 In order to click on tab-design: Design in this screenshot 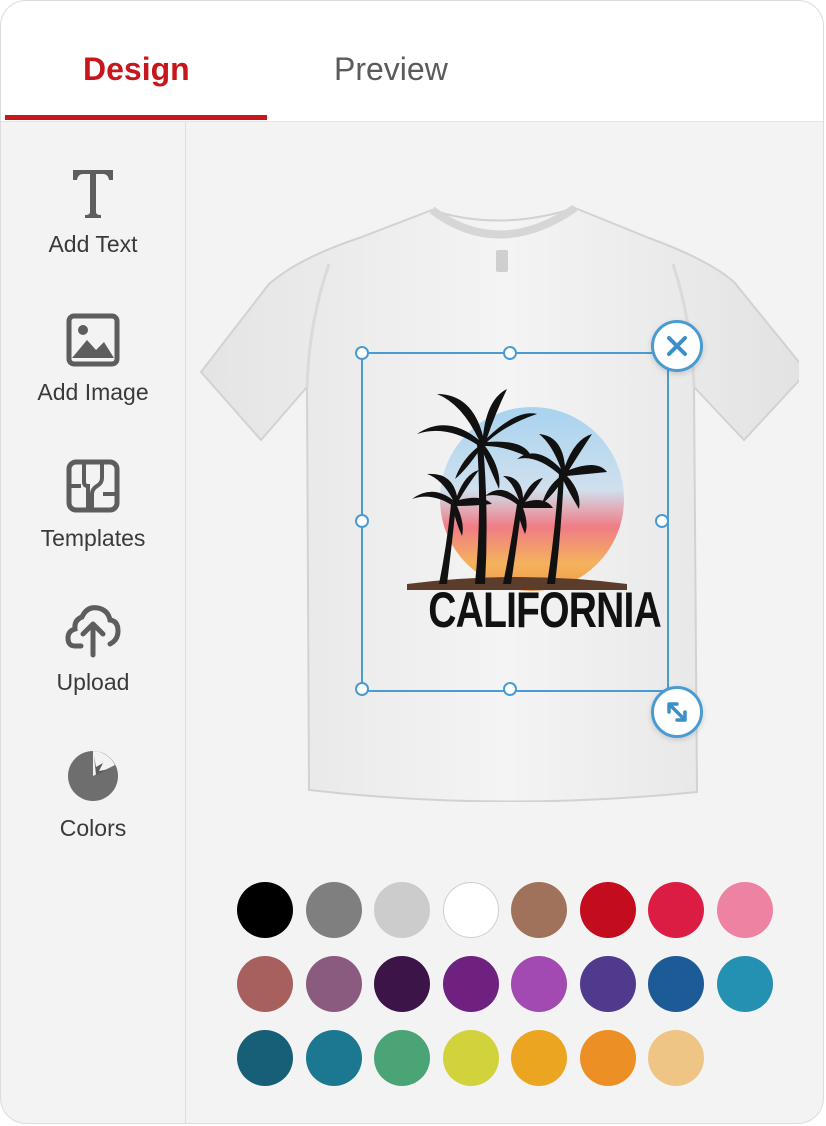, I will do `click(136, 69)`.